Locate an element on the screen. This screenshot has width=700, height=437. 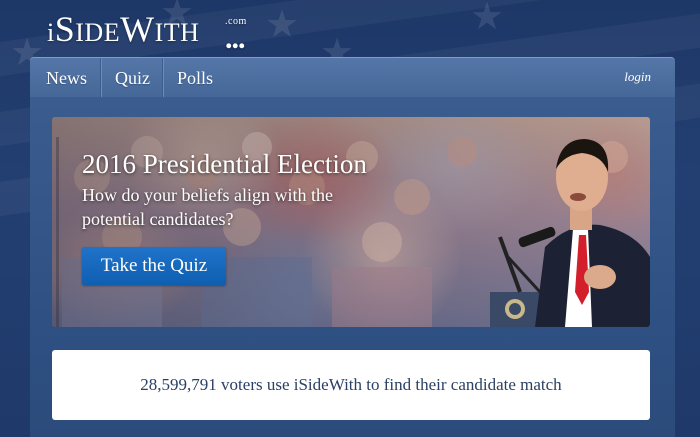
speaker-photo is located at coordinates (570, 233).